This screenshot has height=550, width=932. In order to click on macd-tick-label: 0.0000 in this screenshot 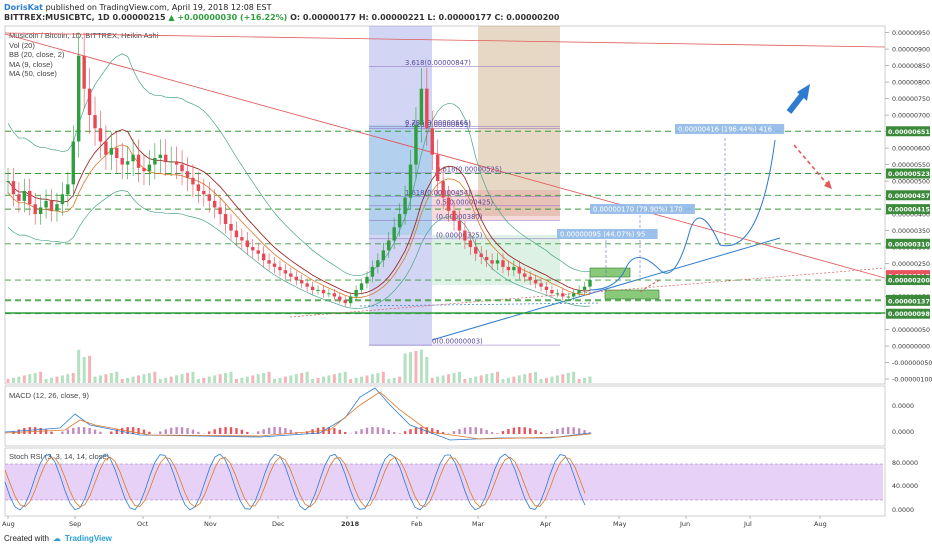, I will do `click(903, 432)`.